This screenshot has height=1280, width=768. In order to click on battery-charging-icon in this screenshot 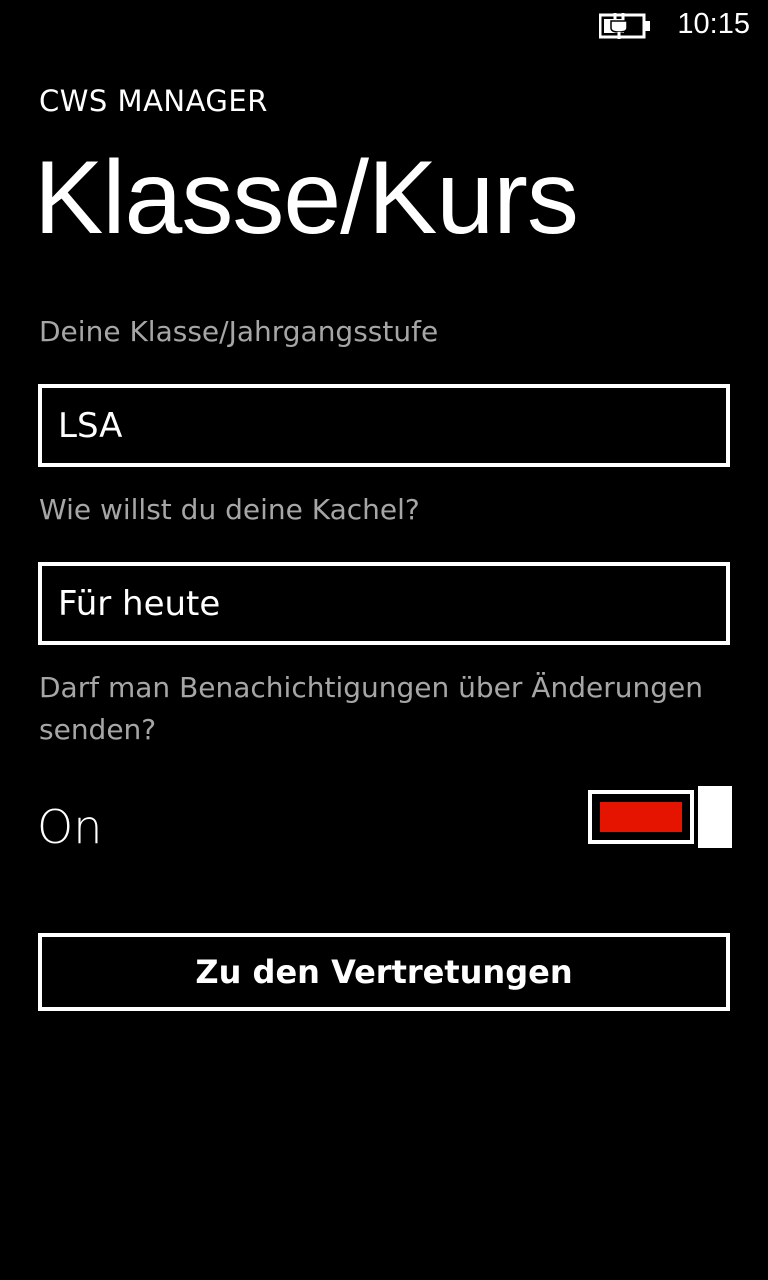, I will do `click(624, 26)`.